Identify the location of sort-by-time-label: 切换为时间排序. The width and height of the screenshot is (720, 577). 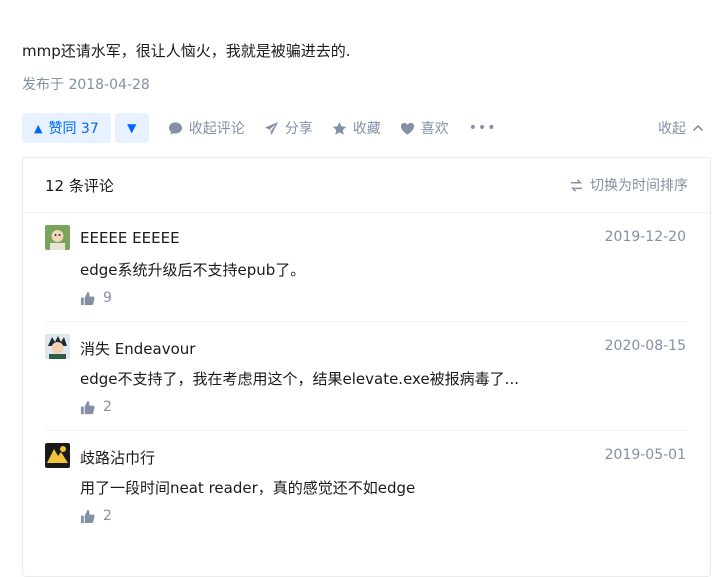
(639, 186).